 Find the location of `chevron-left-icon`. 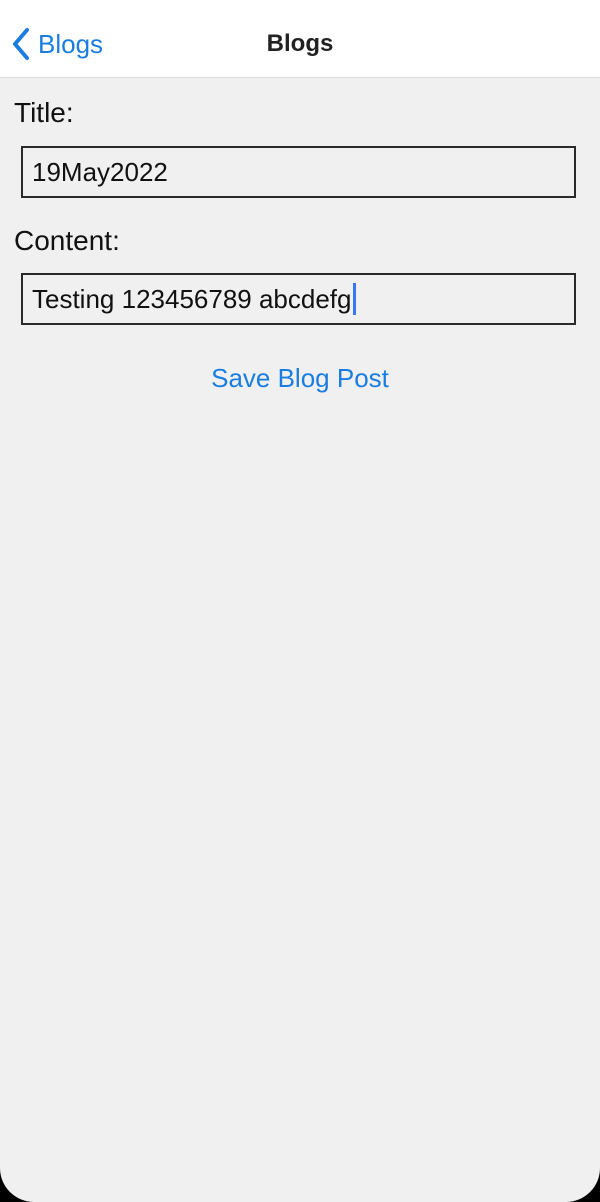

chevron-left-icon is located at coordinates (21, 44).